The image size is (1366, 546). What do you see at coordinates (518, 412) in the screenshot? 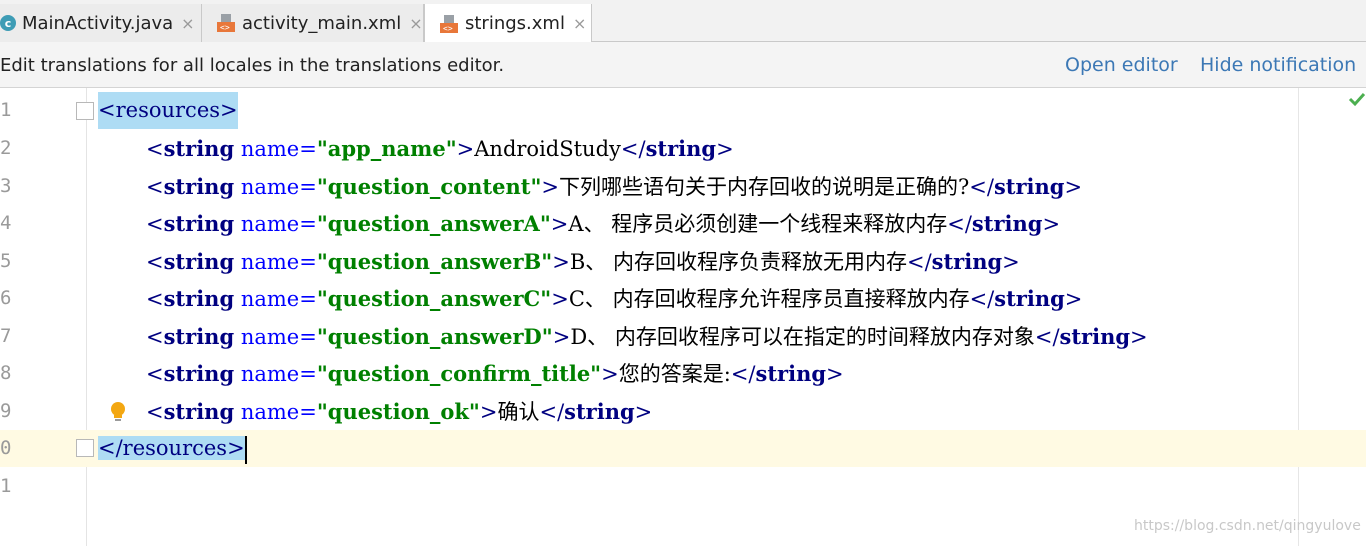
I see `string-text: 确认` at bounding box center [518, 412].